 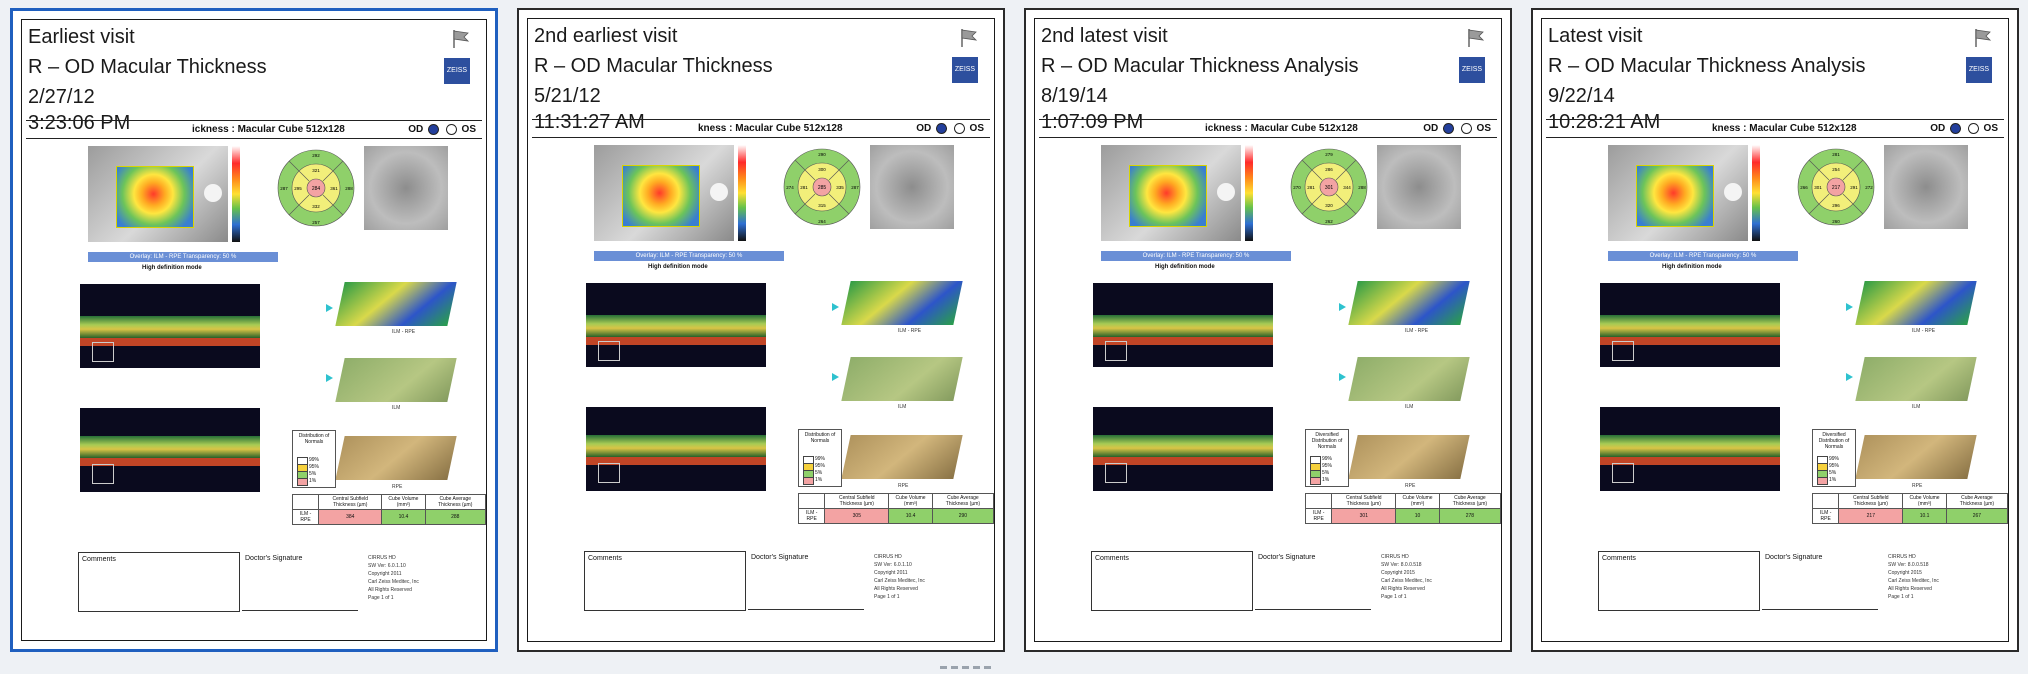 What do you see at coordinates (1406, 581) in the screenshot?
I see `footer-line: Carl Zeiss Meditec, Inc` at bounding box center [1406, 581].